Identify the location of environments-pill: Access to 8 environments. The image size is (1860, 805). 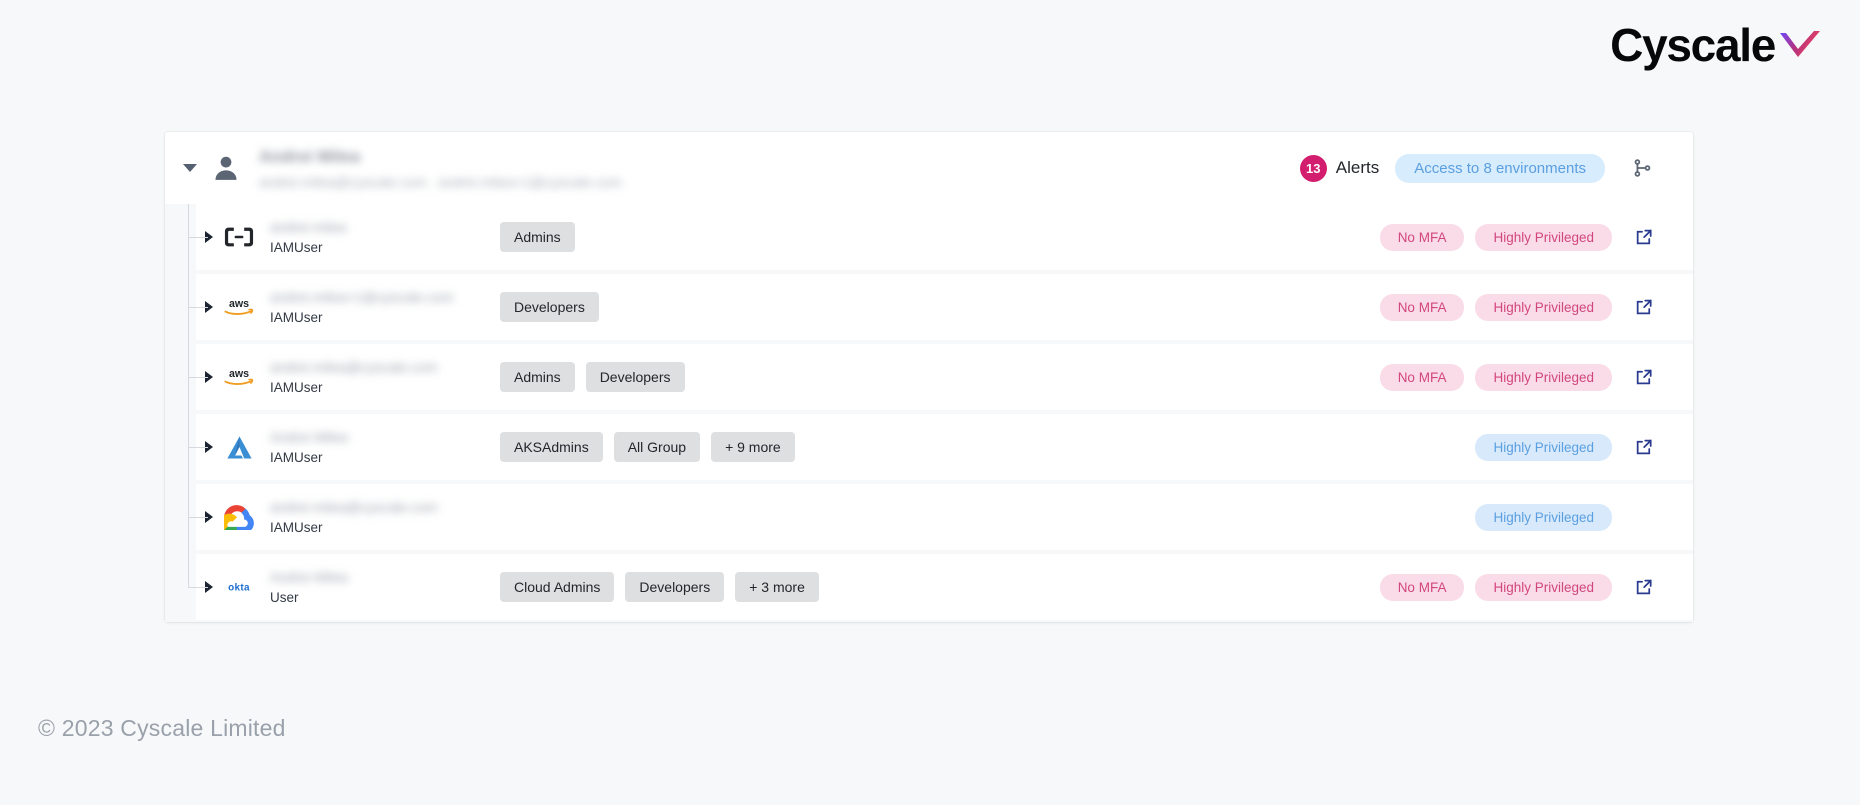
(1500, 168).